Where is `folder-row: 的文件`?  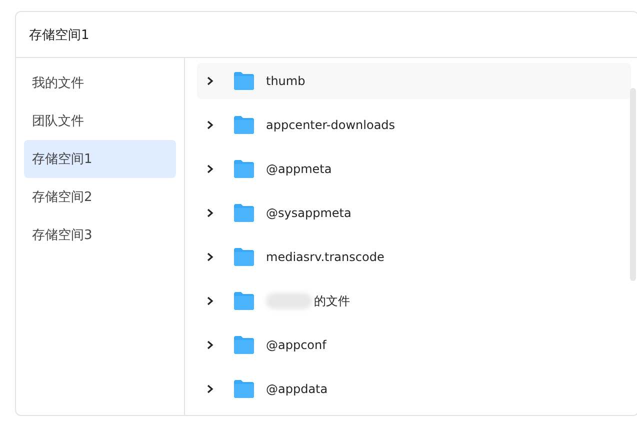
folder-row: 的文件 is located at coordinates (414, 301).